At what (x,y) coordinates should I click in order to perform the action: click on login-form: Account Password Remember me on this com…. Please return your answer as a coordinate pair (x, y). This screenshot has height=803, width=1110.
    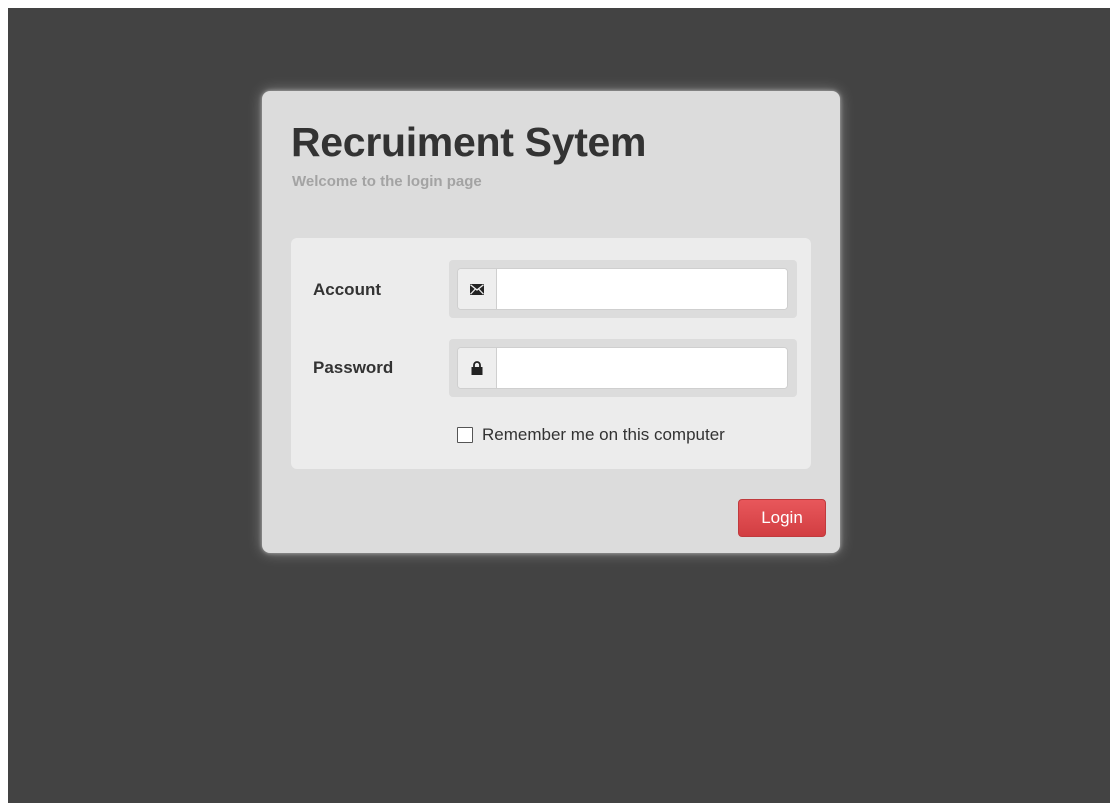
    Looking at the image, I should click on (551, 353).